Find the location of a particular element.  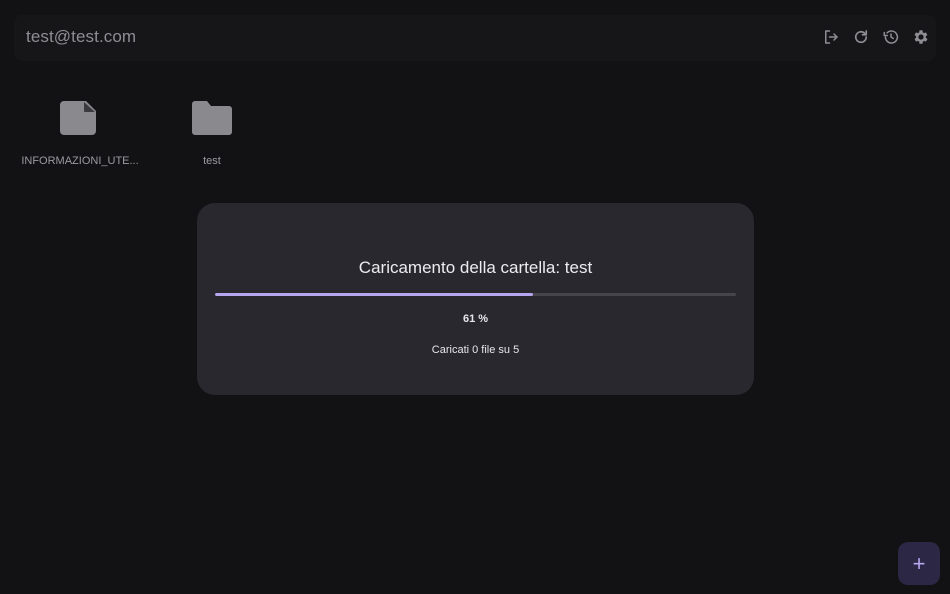

folder-icon is located at coordinates (212, 118).